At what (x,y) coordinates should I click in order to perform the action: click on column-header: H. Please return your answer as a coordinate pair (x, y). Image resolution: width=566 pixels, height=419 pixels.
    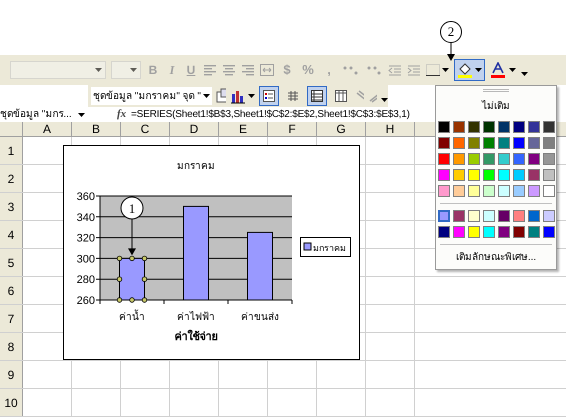
    Looking at the image, I should click on (390, 129).